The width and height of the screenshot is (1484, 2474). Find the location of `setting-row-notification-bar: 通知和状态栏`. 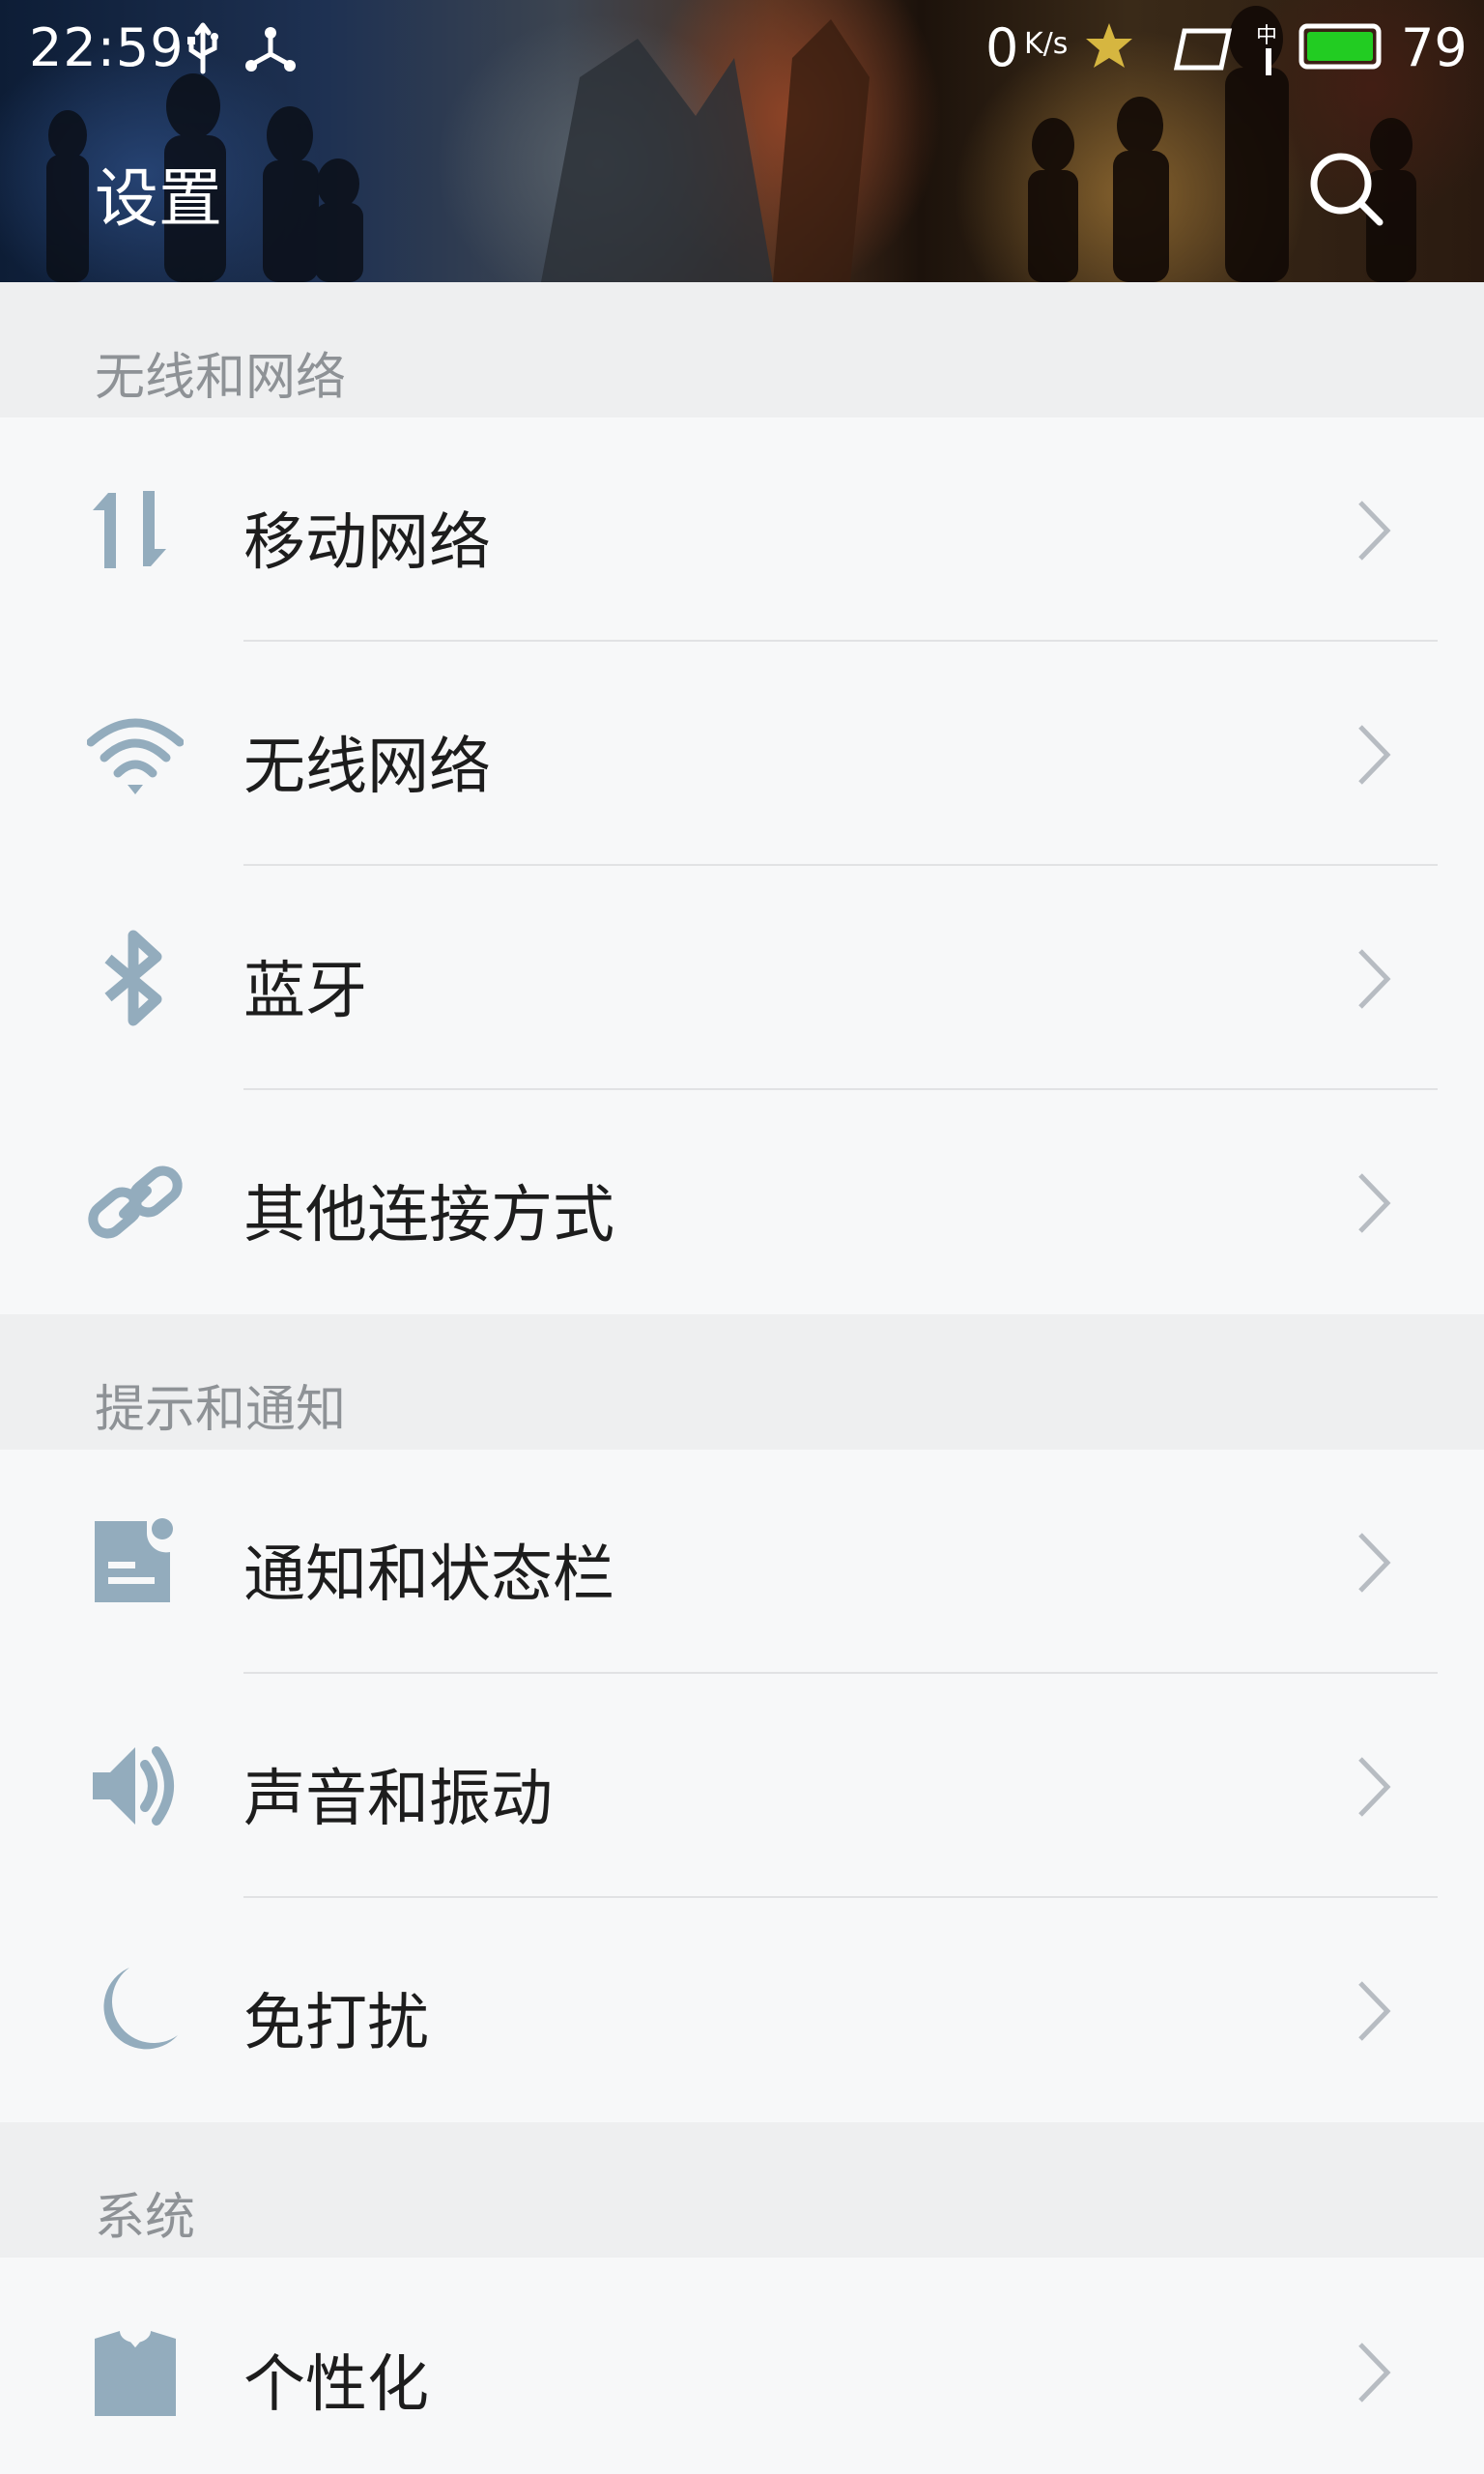

setting-row-notification-bar: 通知和状态栏 is located at coordinates (742, 1562).